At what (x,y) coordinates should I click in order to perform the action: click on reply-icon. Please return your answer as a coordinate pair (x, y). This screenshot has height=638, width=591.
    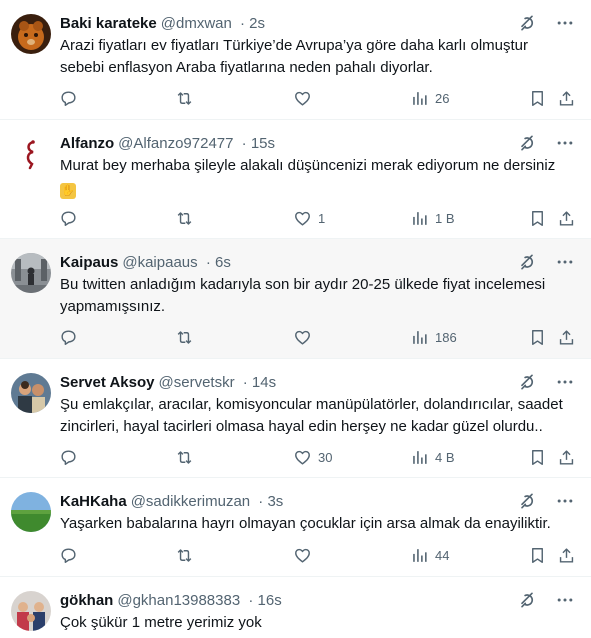
    Looking at the image, I should click on (68, 218).